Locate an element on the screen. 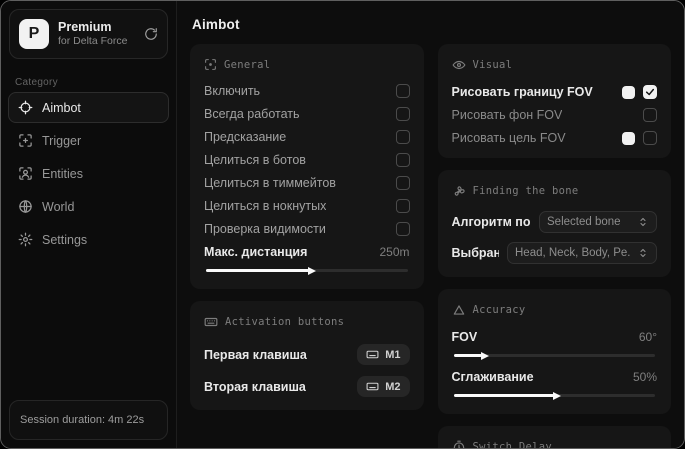  category-label: Category is located at coordinates (36, 82).